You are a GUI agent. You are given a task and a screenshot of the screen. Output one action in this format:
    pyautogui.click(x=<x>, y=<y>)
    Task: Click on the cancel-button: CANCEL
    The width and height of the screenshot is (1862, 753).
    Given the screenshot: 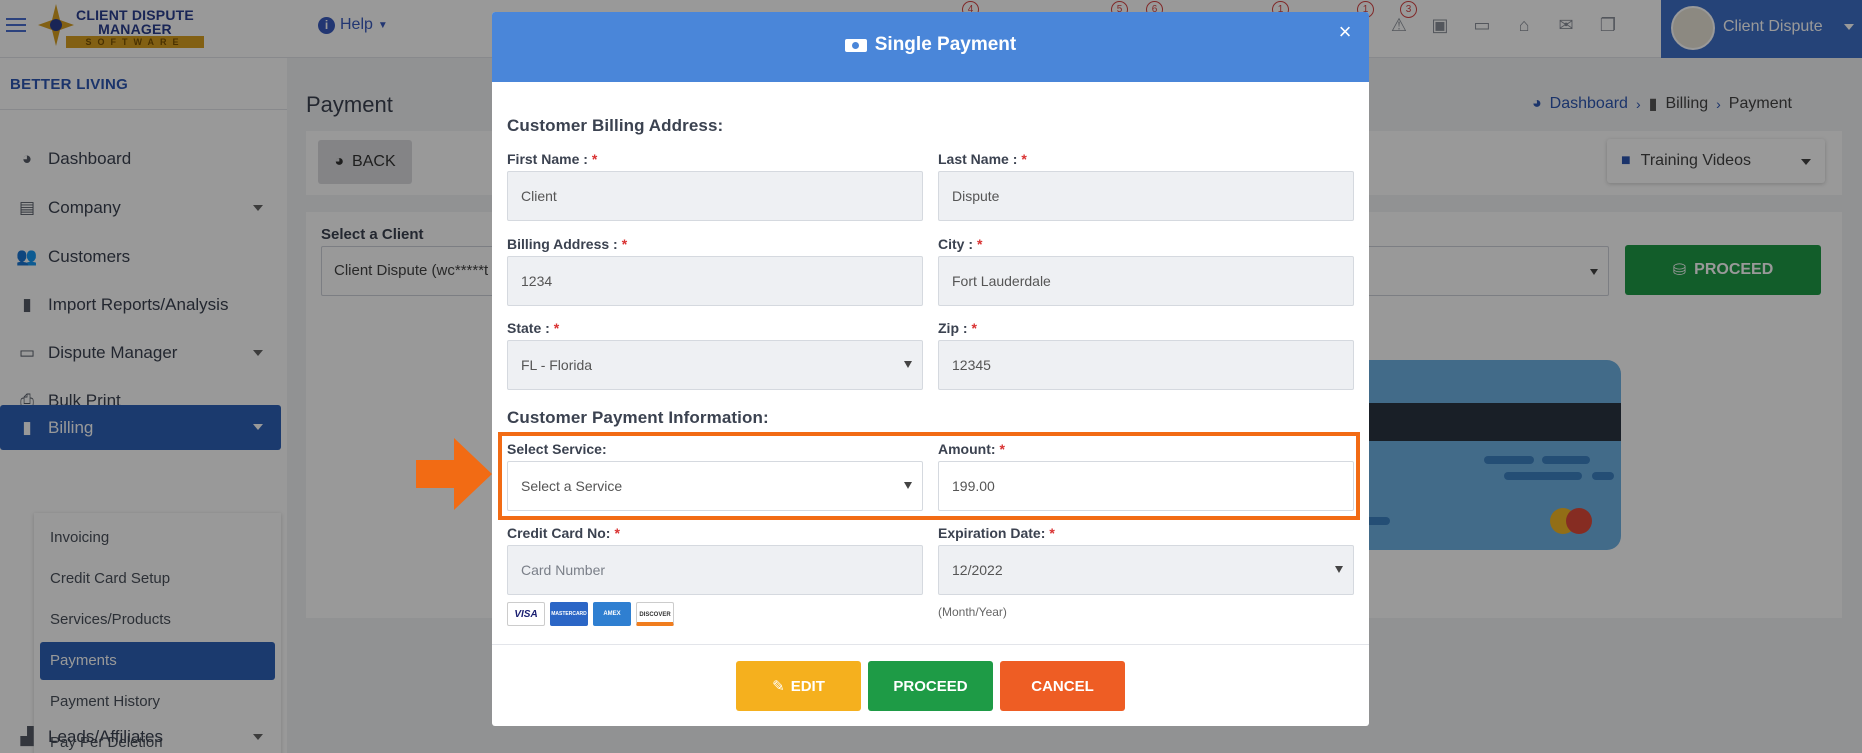 What is the action you would take?
    pyautogui.click(x=1062, y=686)
    